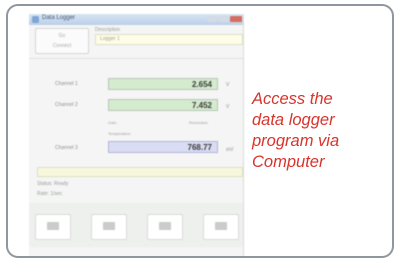 The height and width of the screenshot is (265, 402). Describe the element at coordinates (110, 39) in the screenshot. I see `header-field-value: Logger 1` at that location.